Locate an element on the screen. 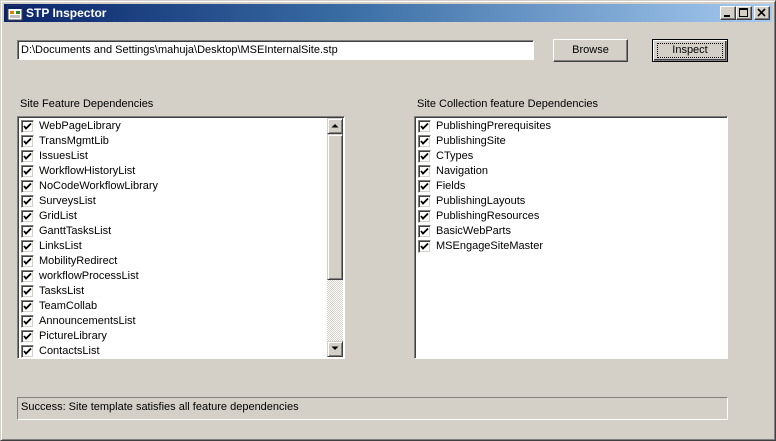 The image size is (776, 441). maximize-icon is located at coordinates (743, 12).